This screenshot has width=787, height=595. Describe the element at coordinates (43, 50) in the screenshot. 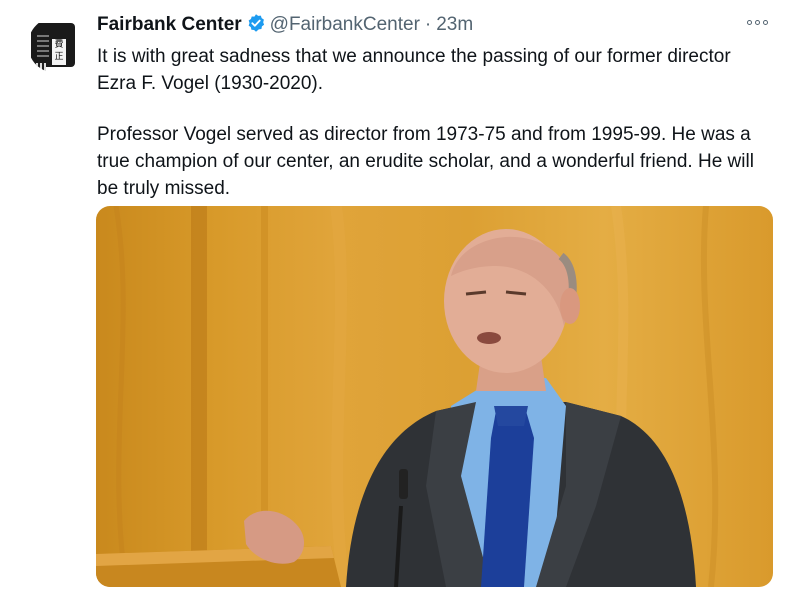

I see `avatar-text-lines` at that location.